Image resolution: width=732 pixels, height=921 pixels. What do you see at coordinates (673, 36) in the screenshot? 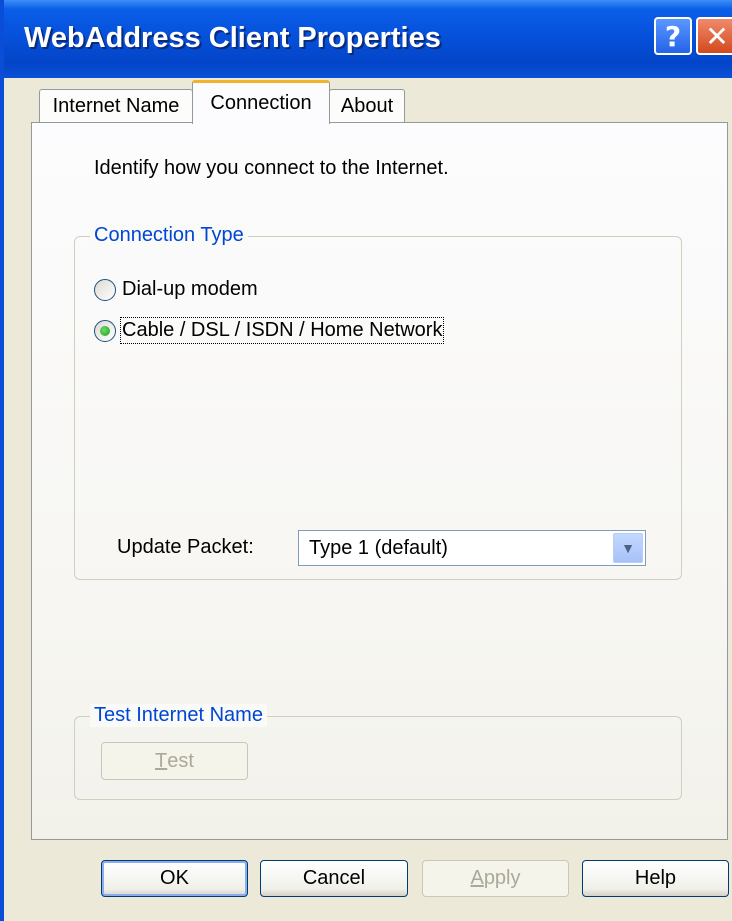
I see `help-icon: ?` at bounding box center [673, 36].